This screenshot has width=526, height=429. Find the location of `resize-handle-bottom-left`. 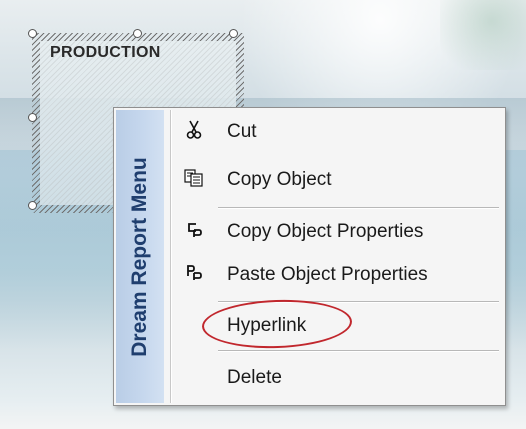

resize-handle-bottom-left is located at coordinates (32, 205).